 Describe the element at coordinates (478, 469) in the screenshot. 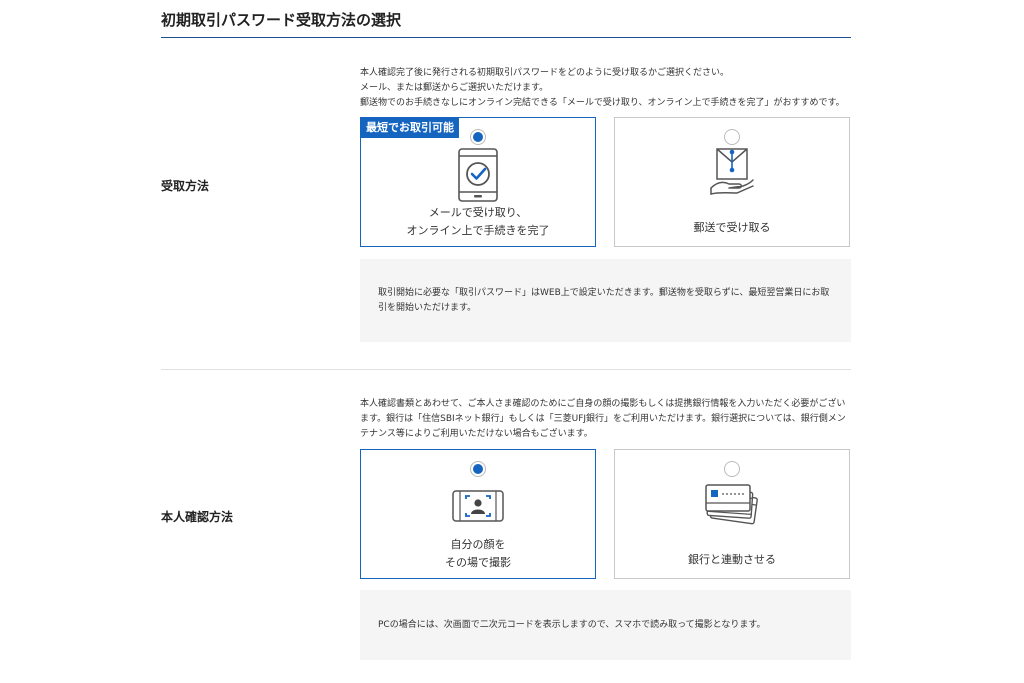

I see `radio-face-photo` at that location.